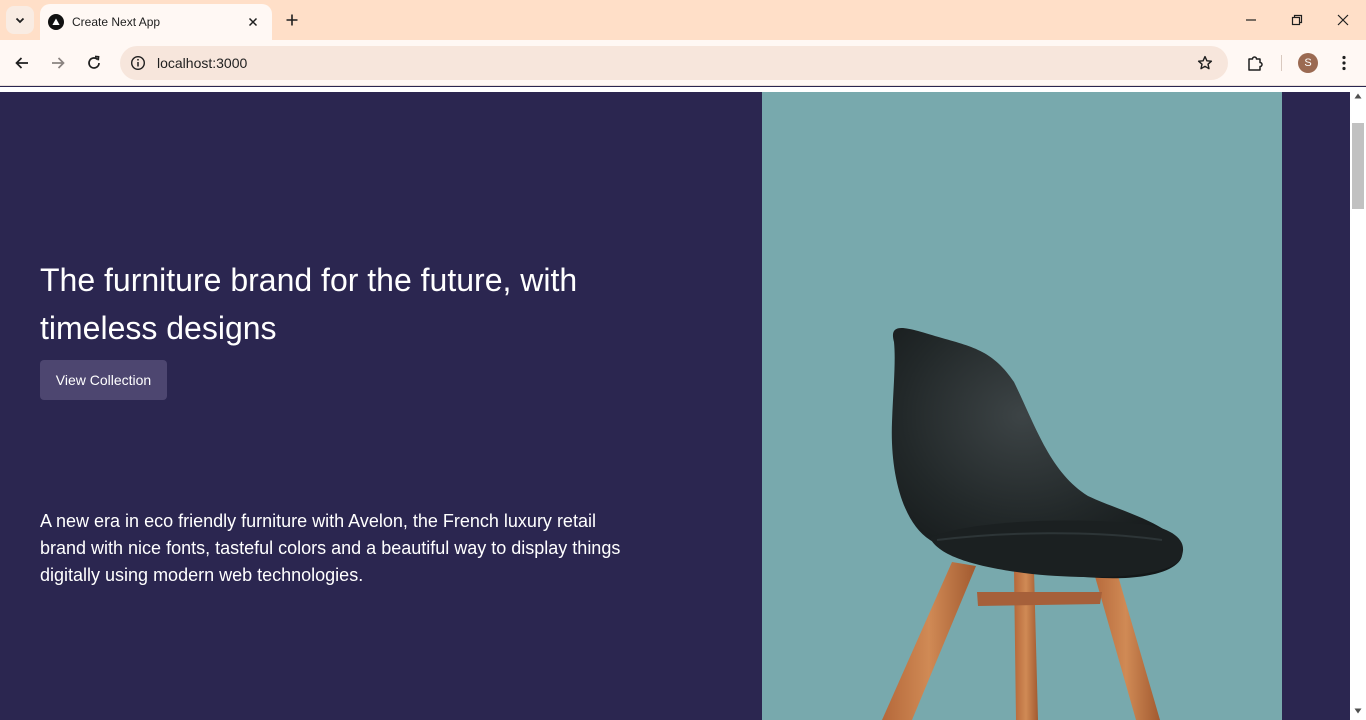 This screenshot has height=720, width=1366. I want to click on triangle-up-icon, so click(1358, 96).